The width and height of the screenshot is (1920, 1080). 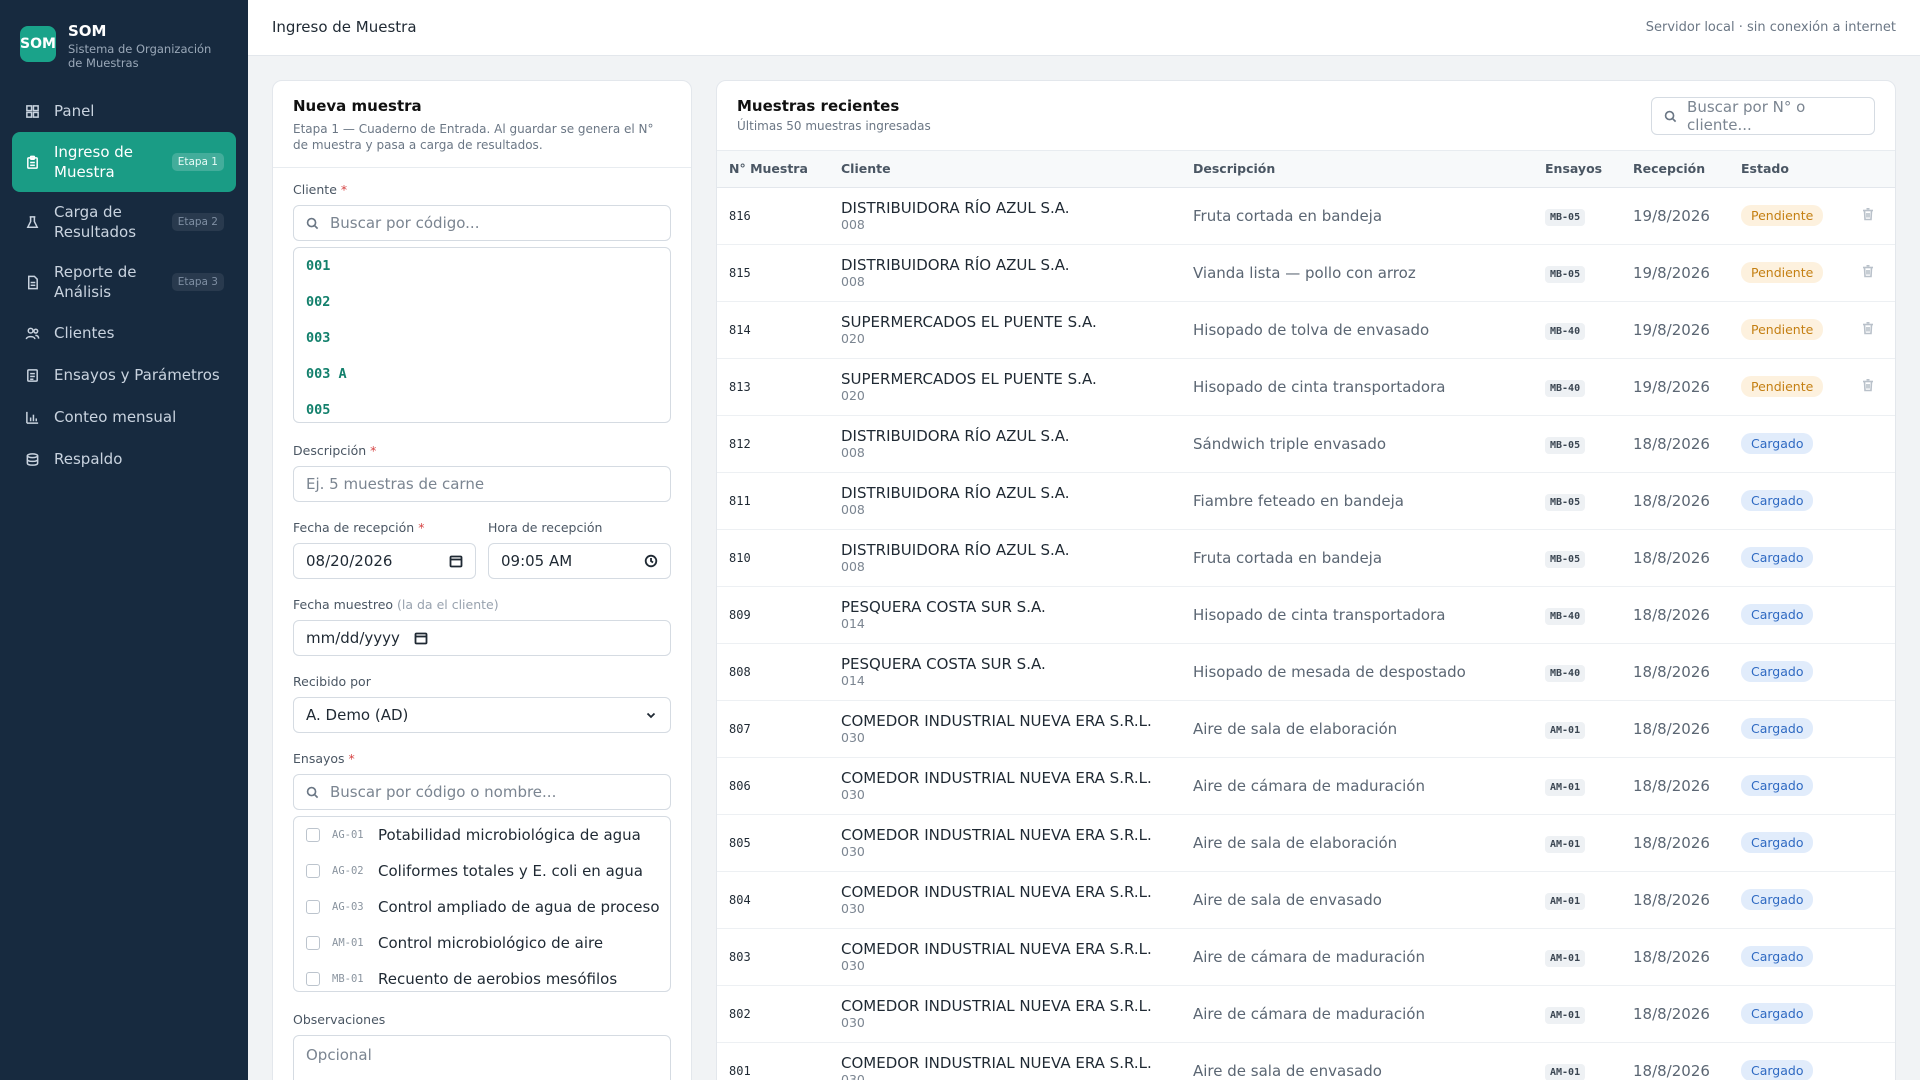 What do you see at coordinates (1675, 169) in the screenshot?
I see `col-header-reception: Recepción` at bounding box center [1675, 169].